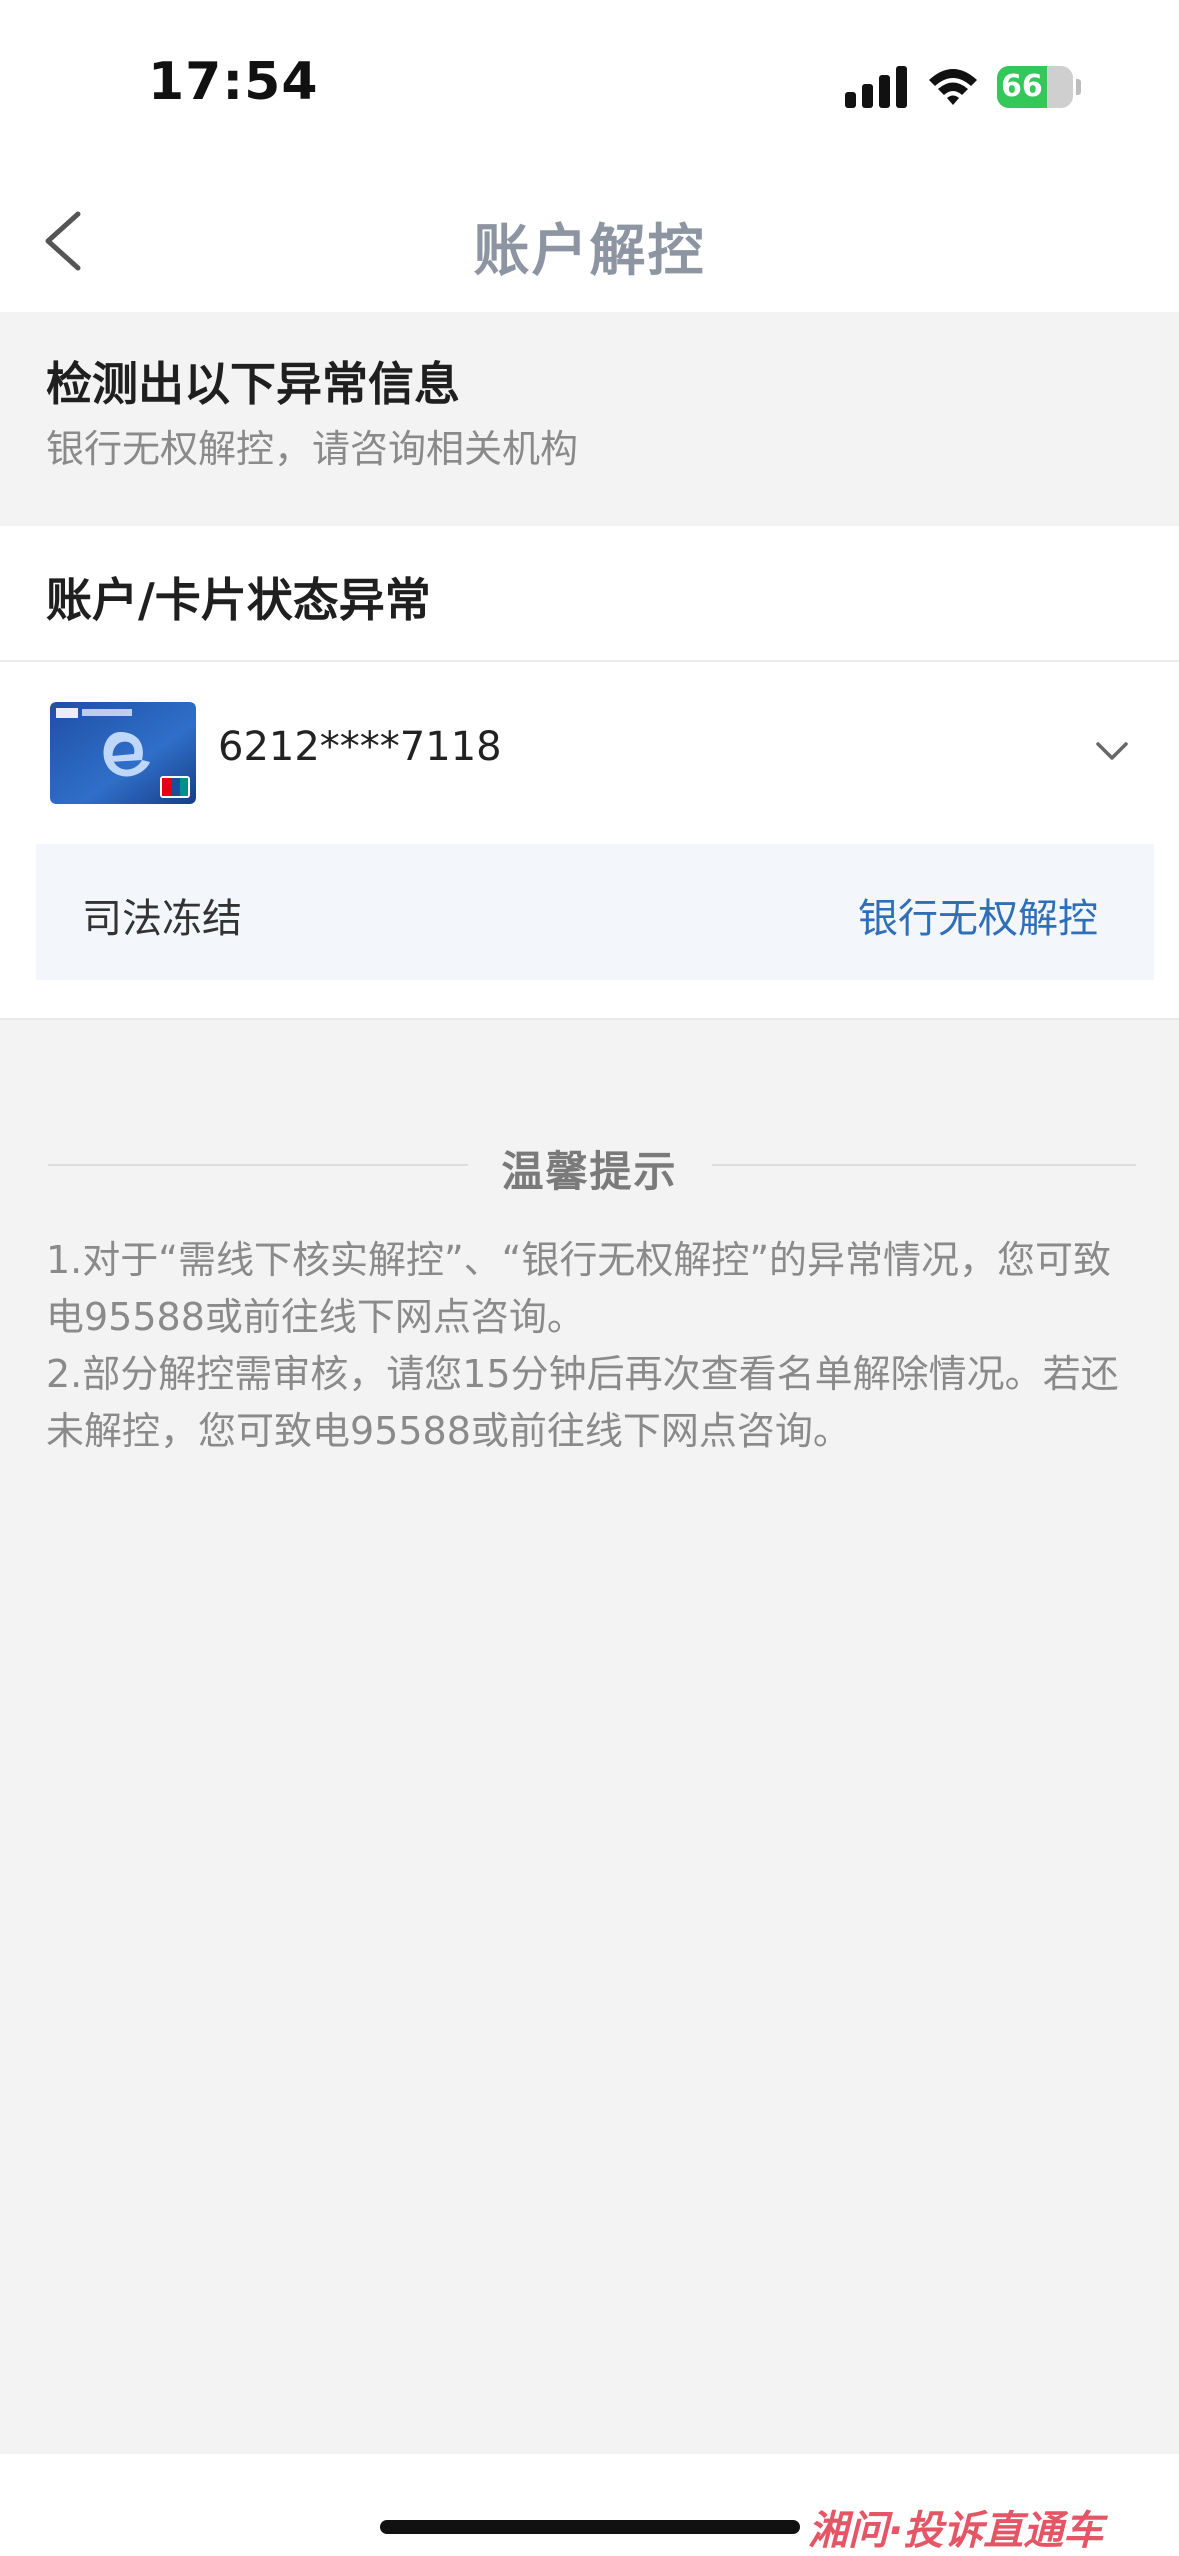 This screenshot has height=2556, width=1179. What do you see at coordinates (162, 919) in the screenshot?
I see `freeze-type-label: 司法冻结` at bounding box center [162, 919].